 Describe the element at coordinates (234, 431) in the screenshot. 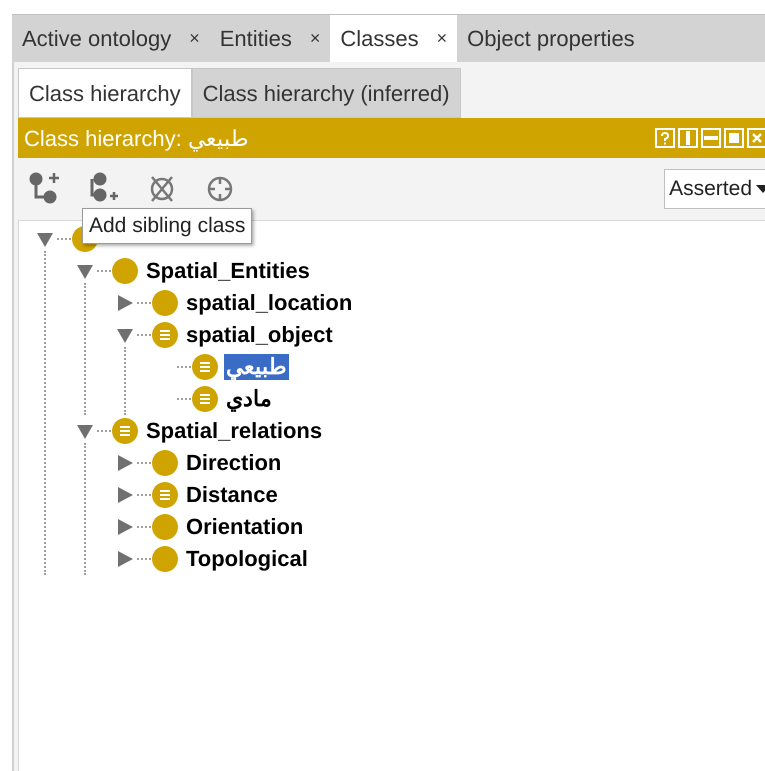

I see `class-label: Spatial_relations` at that location.